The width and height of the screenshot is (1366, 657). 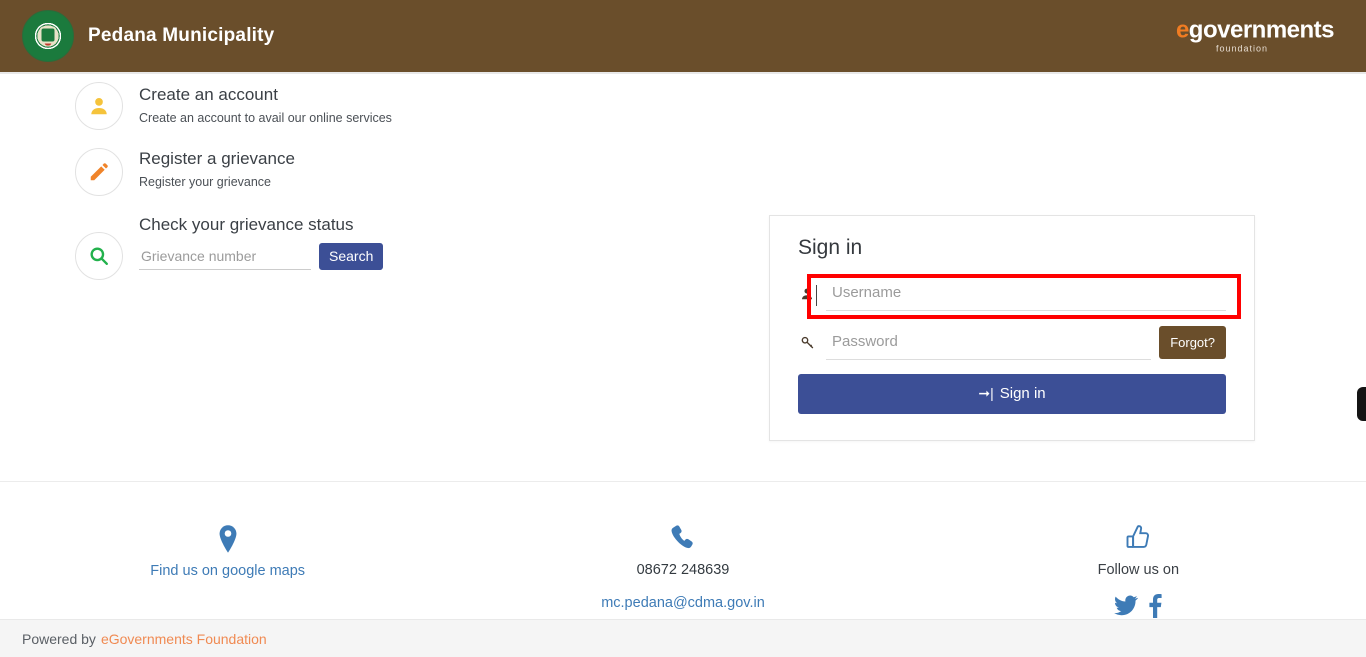 I want to click on egovernments-logo-e: e, so click(x=1182, y=30).